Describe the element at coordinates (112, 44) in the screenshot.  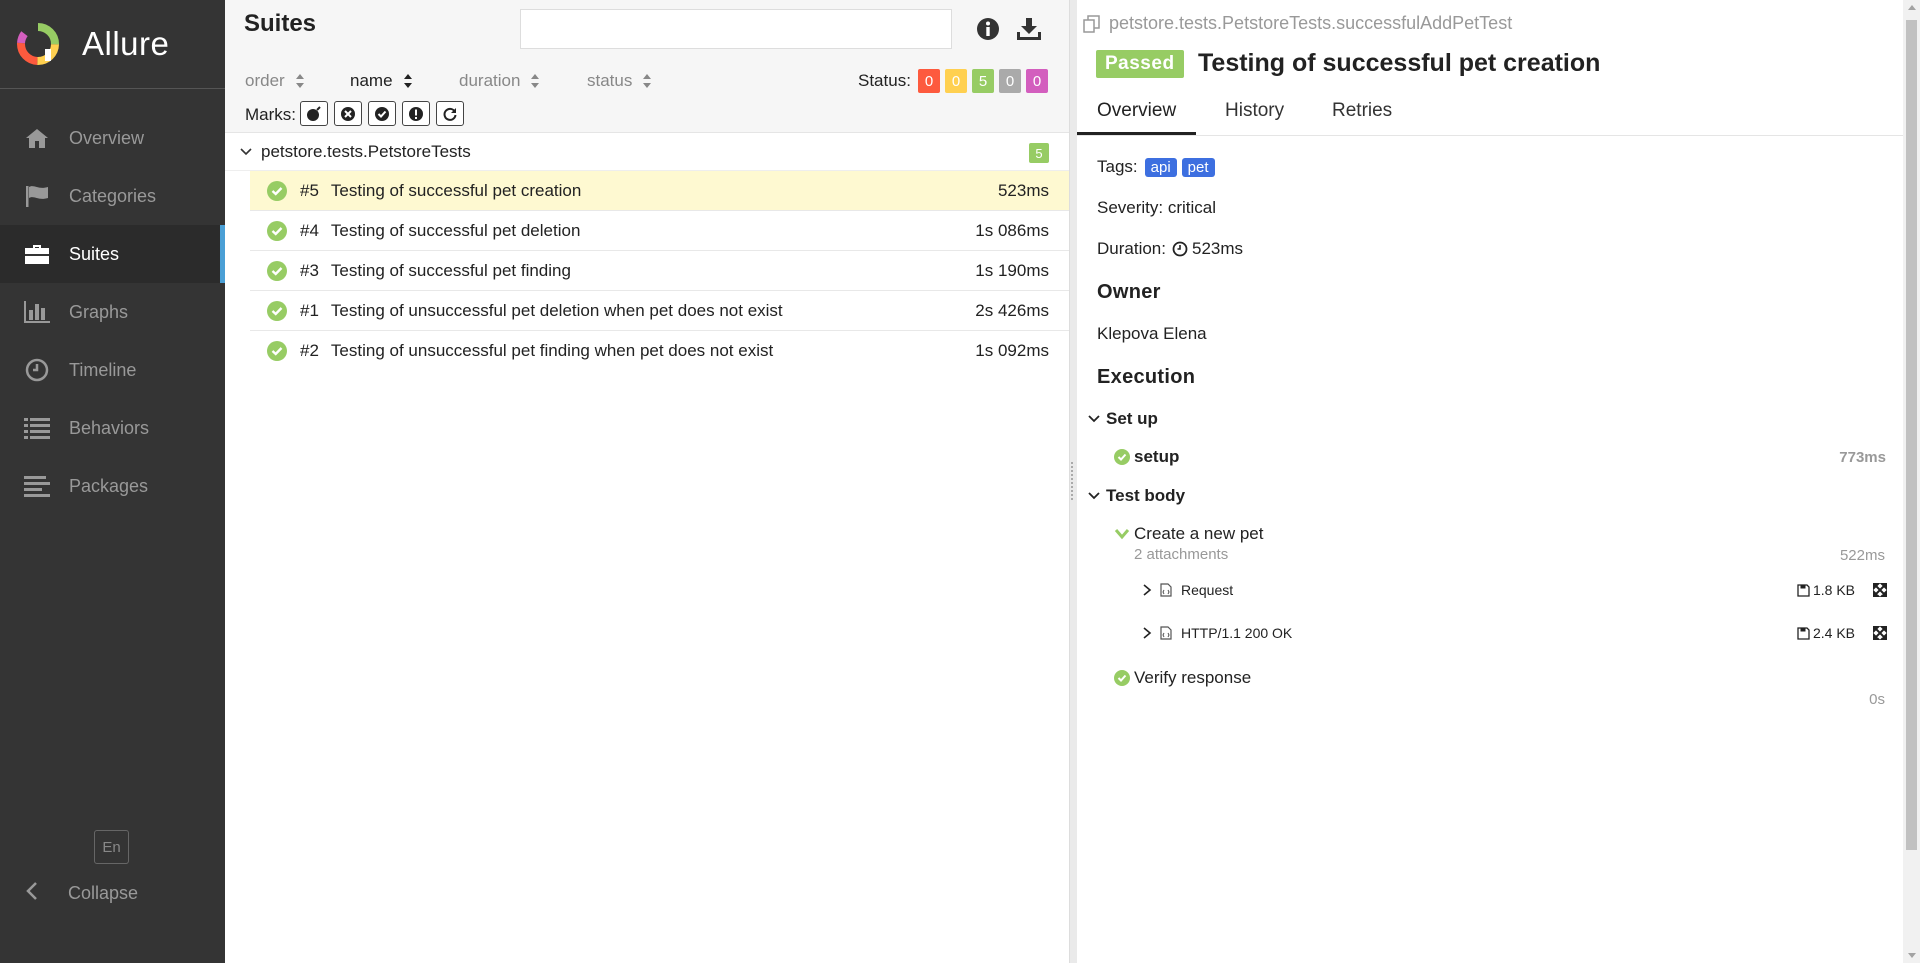
I see `brand: Allure` at that location.